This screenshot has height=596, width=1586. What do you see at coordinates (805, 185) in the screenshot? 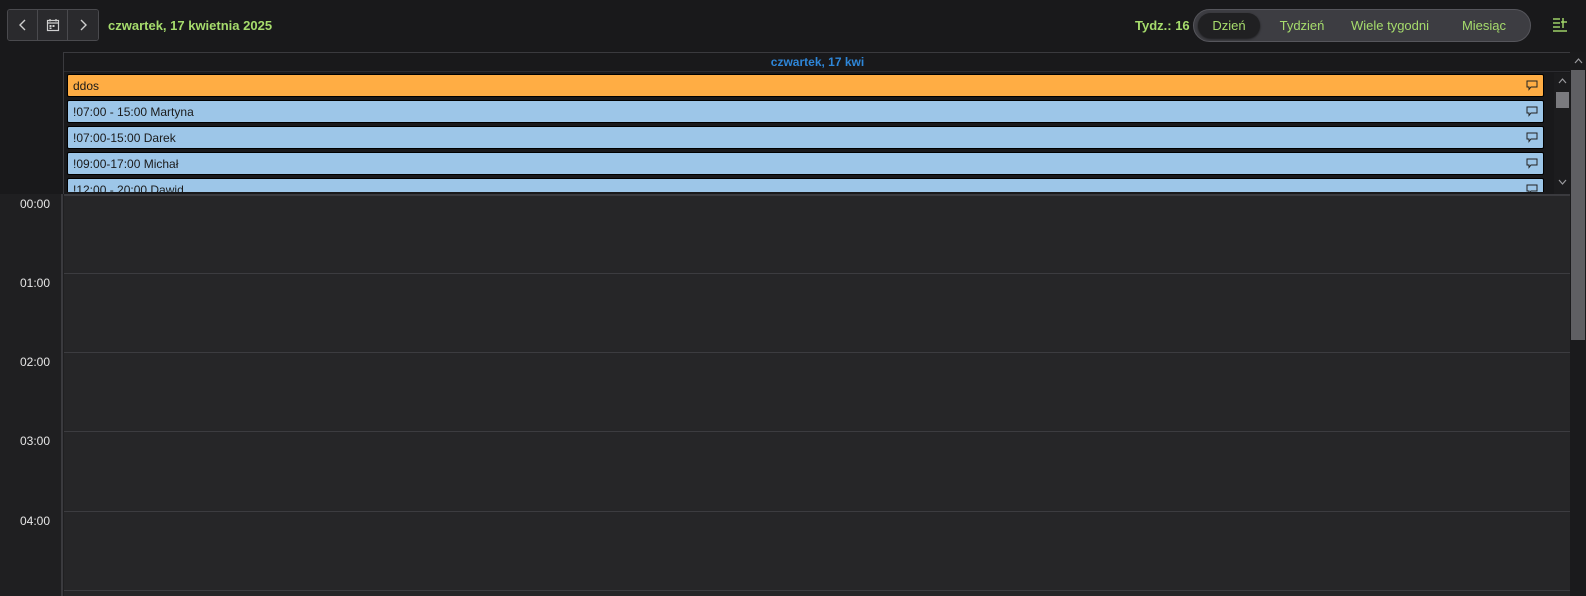
I see `event-item: !12:00 - 20:00 Dawid` at bounding box center [805, 185].